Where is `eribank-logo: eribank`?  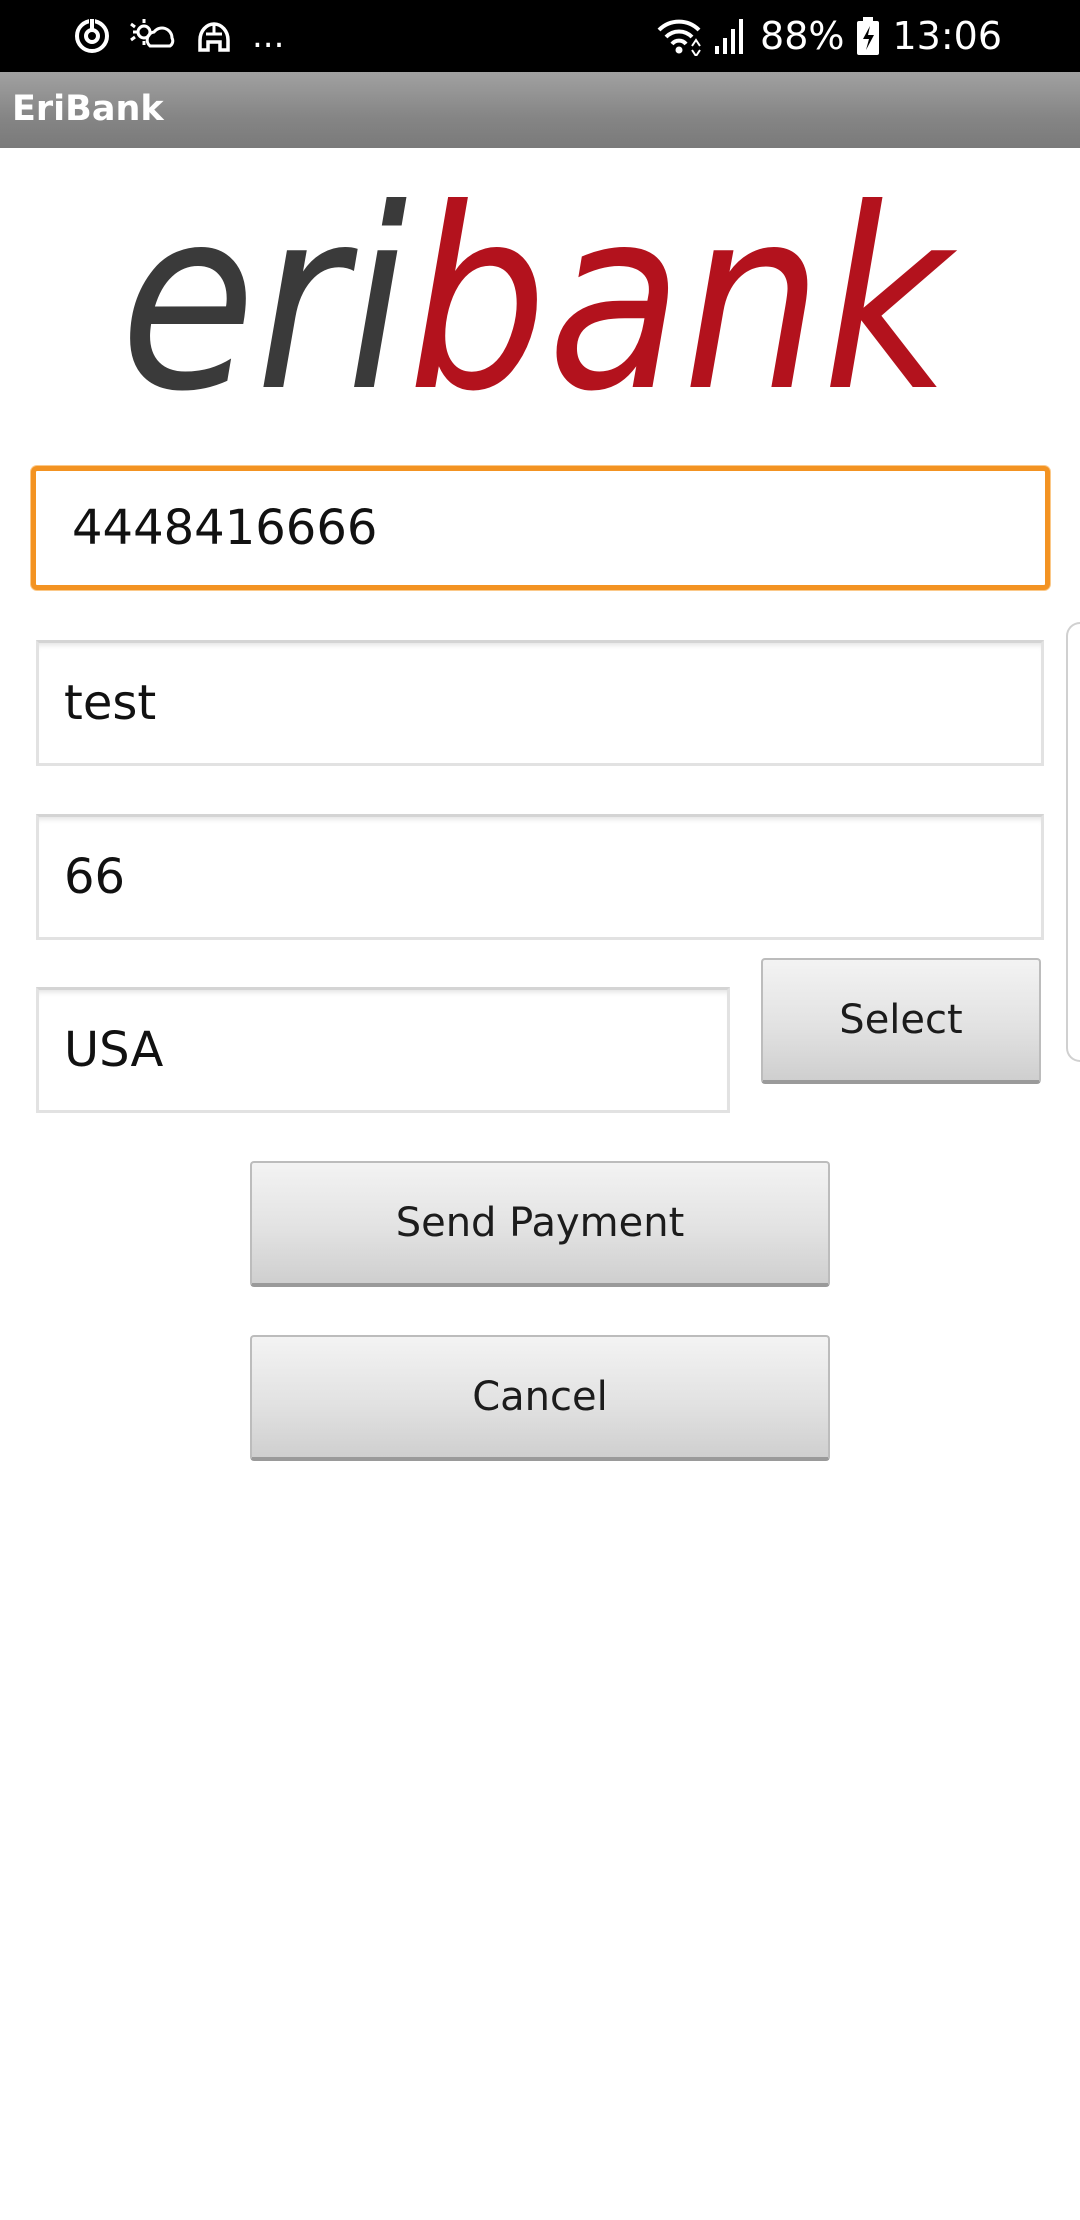 eribank-logo: eribank is located at coordinates (540, 300).